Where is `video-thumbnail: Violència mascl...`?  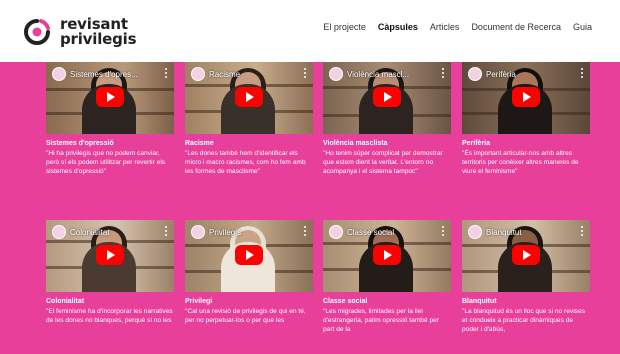
video-thumbnail: Violència mascl... is located at coordinates (387, 98).